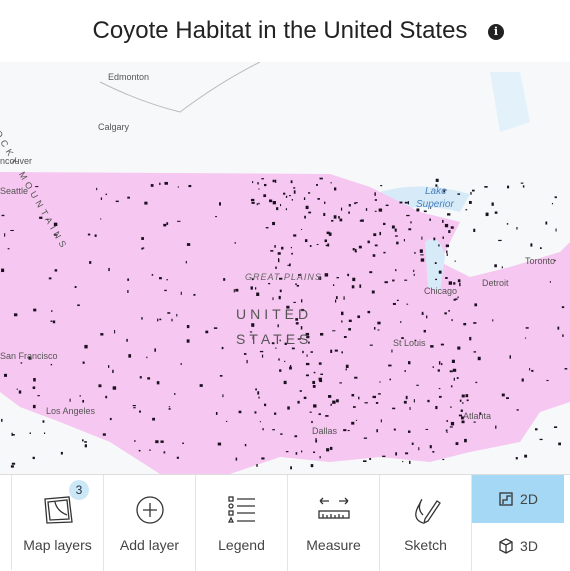  I want to click on legend-label: Legend, so click(241, 545).